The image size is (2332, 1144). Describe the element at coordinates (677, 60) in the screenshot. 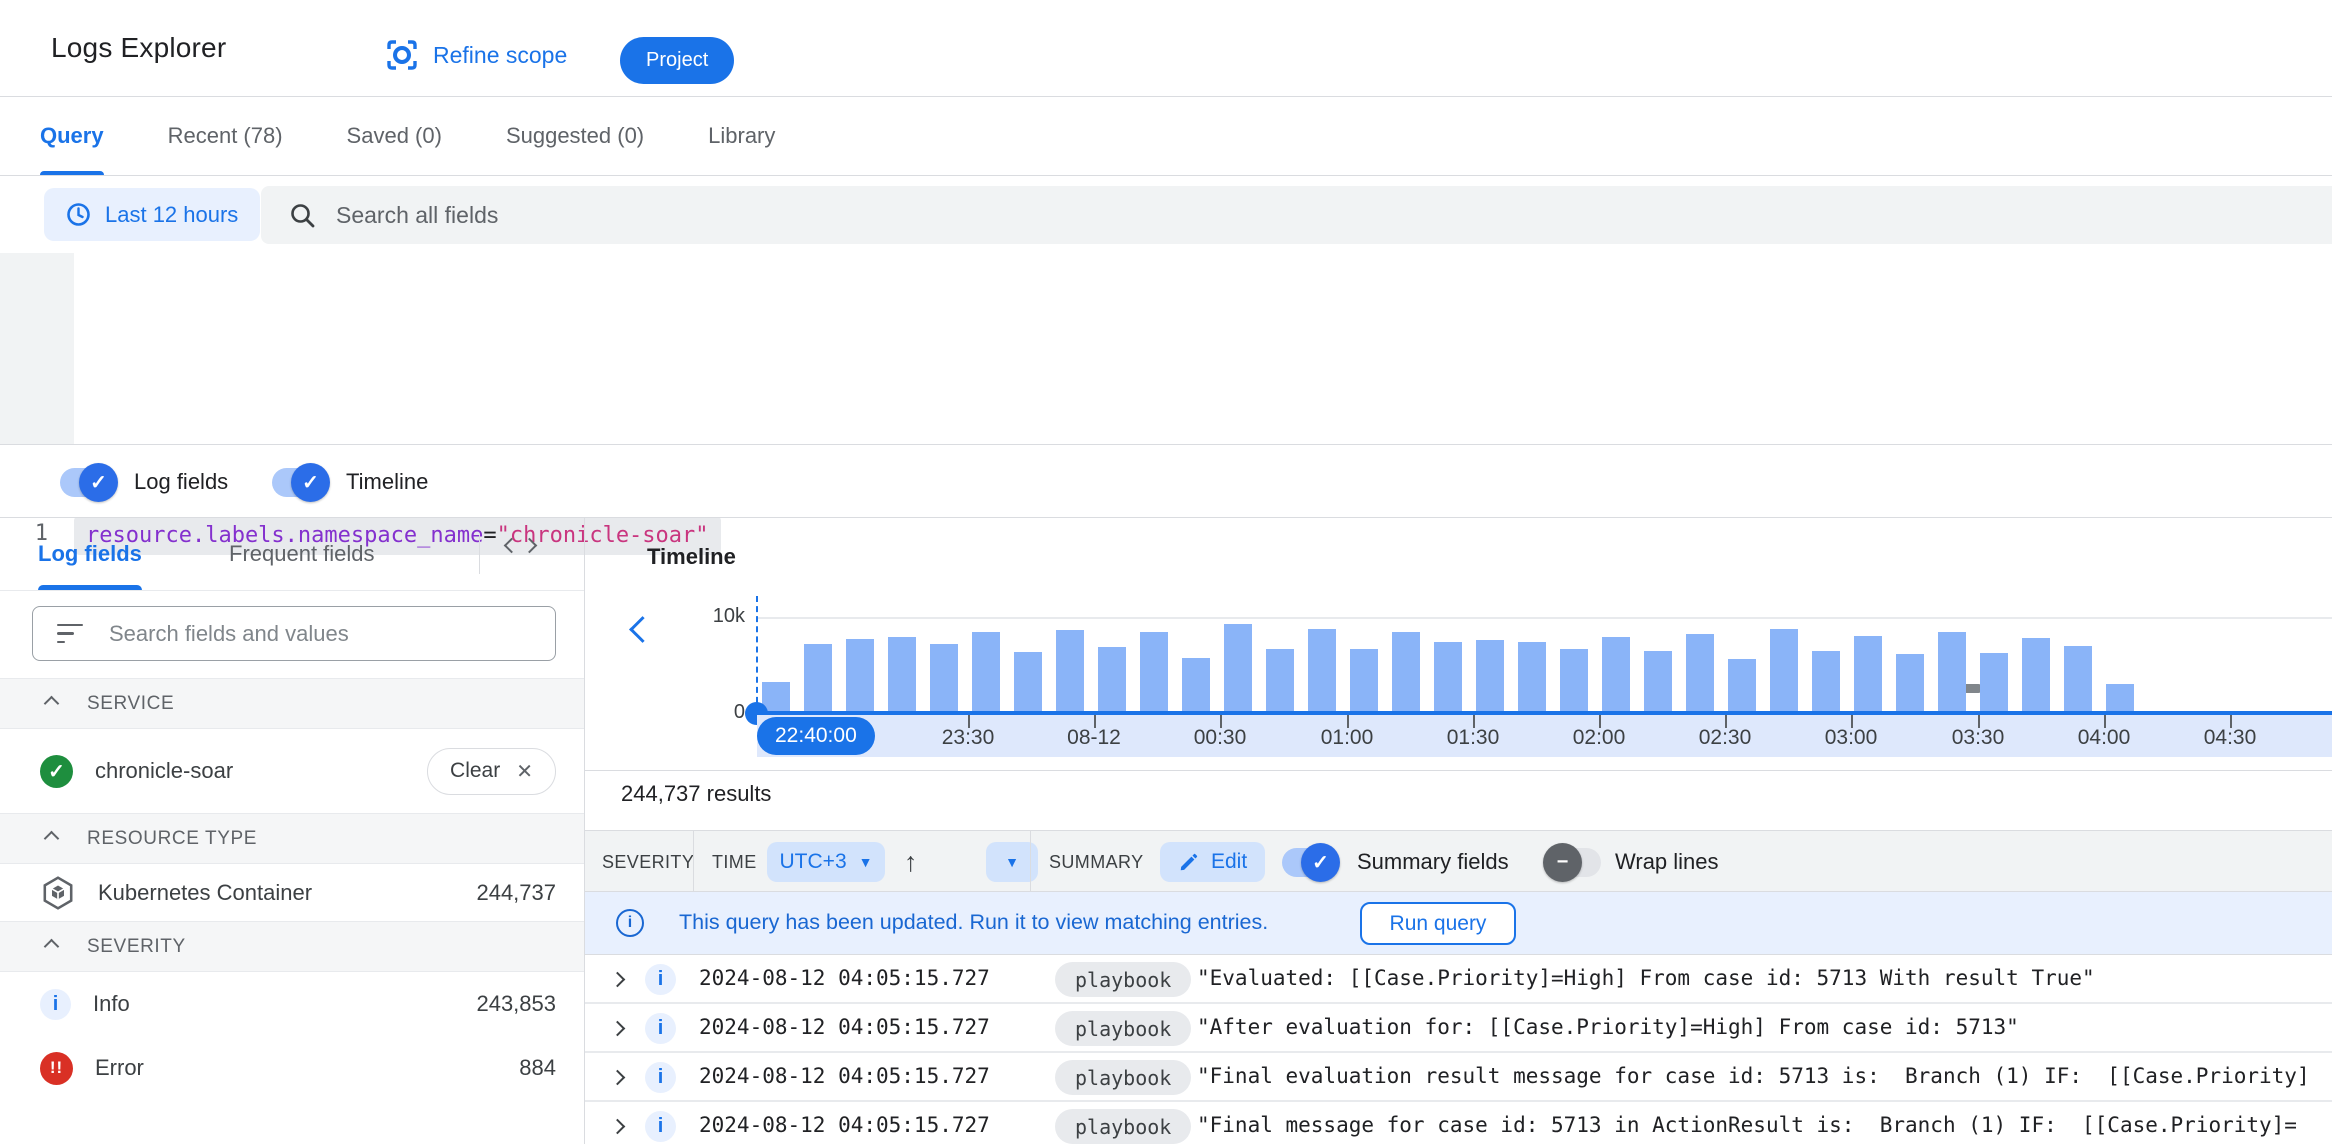

I see `scope-badge: Project` at that location.